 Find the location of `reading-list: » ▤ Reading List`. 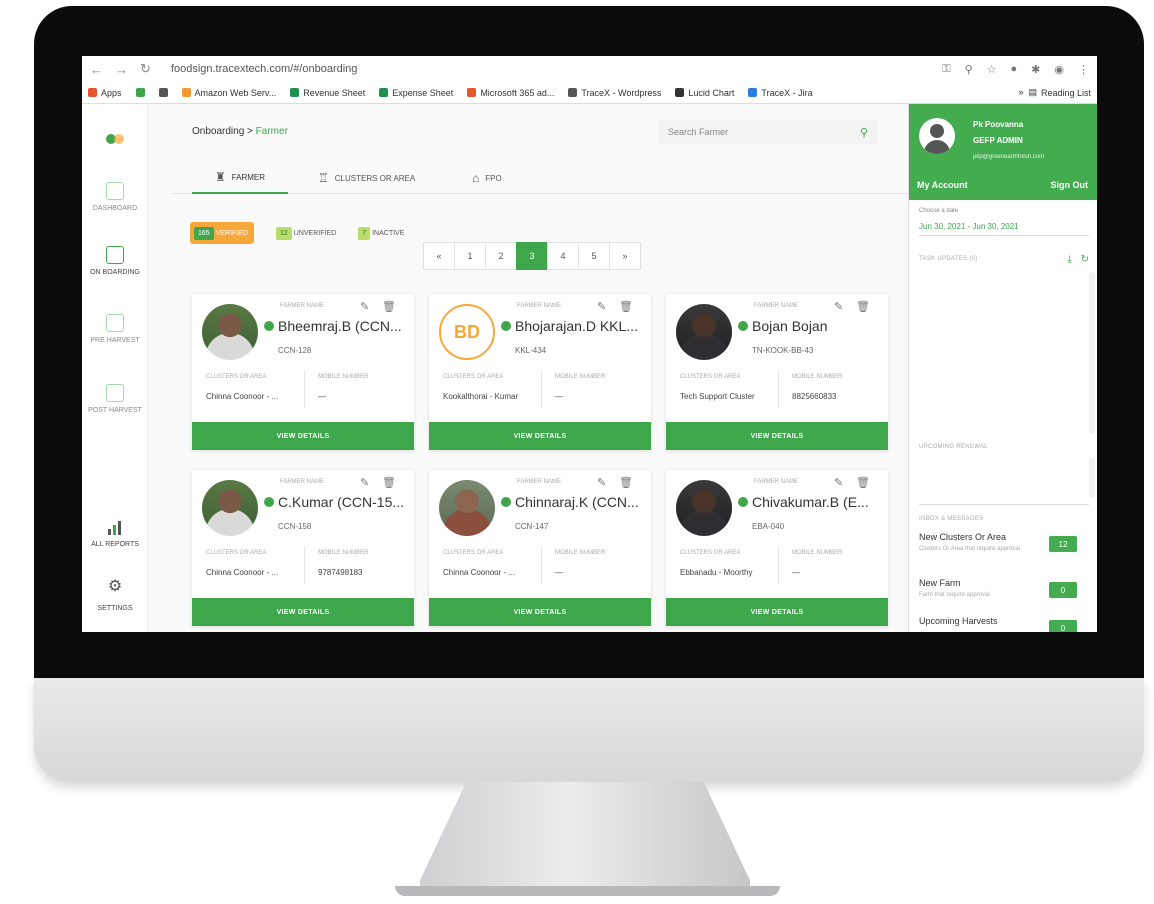

reading-list: » ▤ Reading List is located at coordinates (1054, 92).